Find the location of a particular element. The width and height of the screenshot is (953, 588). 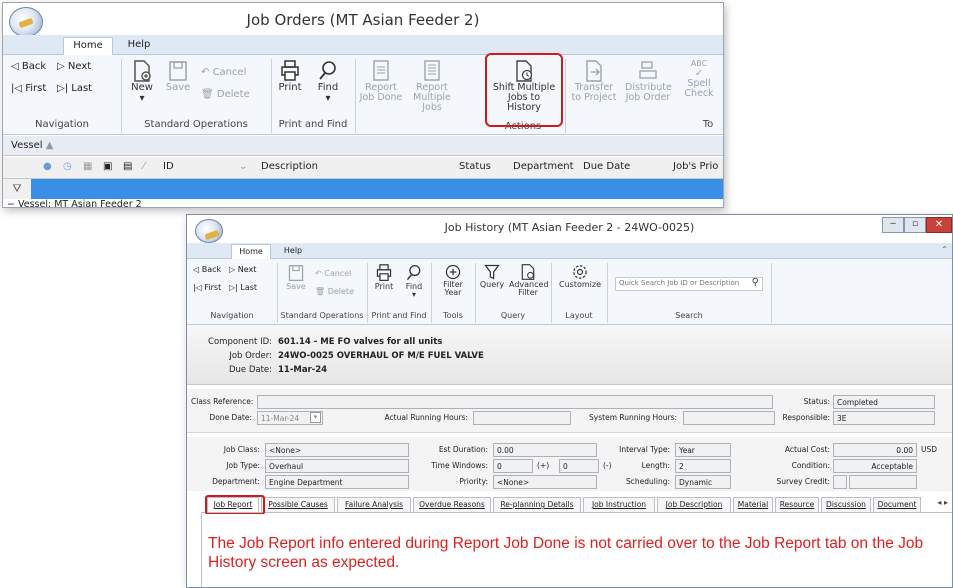

department-field: Engine Department is located at coordinates (337, 482).